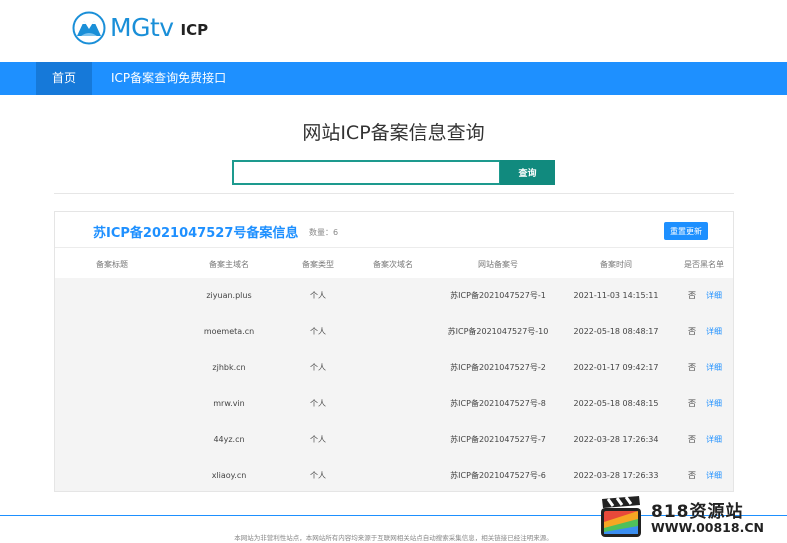 The image size is (787, 543). I want to click on cell-time: 2022-01-17 09:42:17, so click(616, 367).